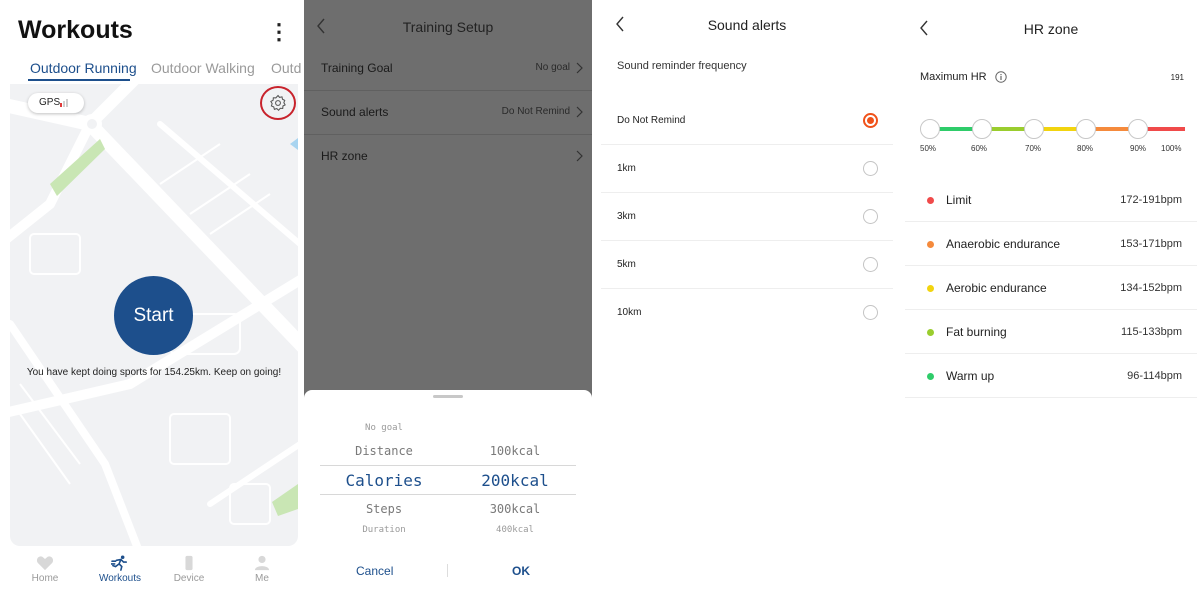  What do you see at coordinates (1151, 244) in the screenshot?
I see `zone-range: 153-171bpm` at bounding box center [1151, 244].